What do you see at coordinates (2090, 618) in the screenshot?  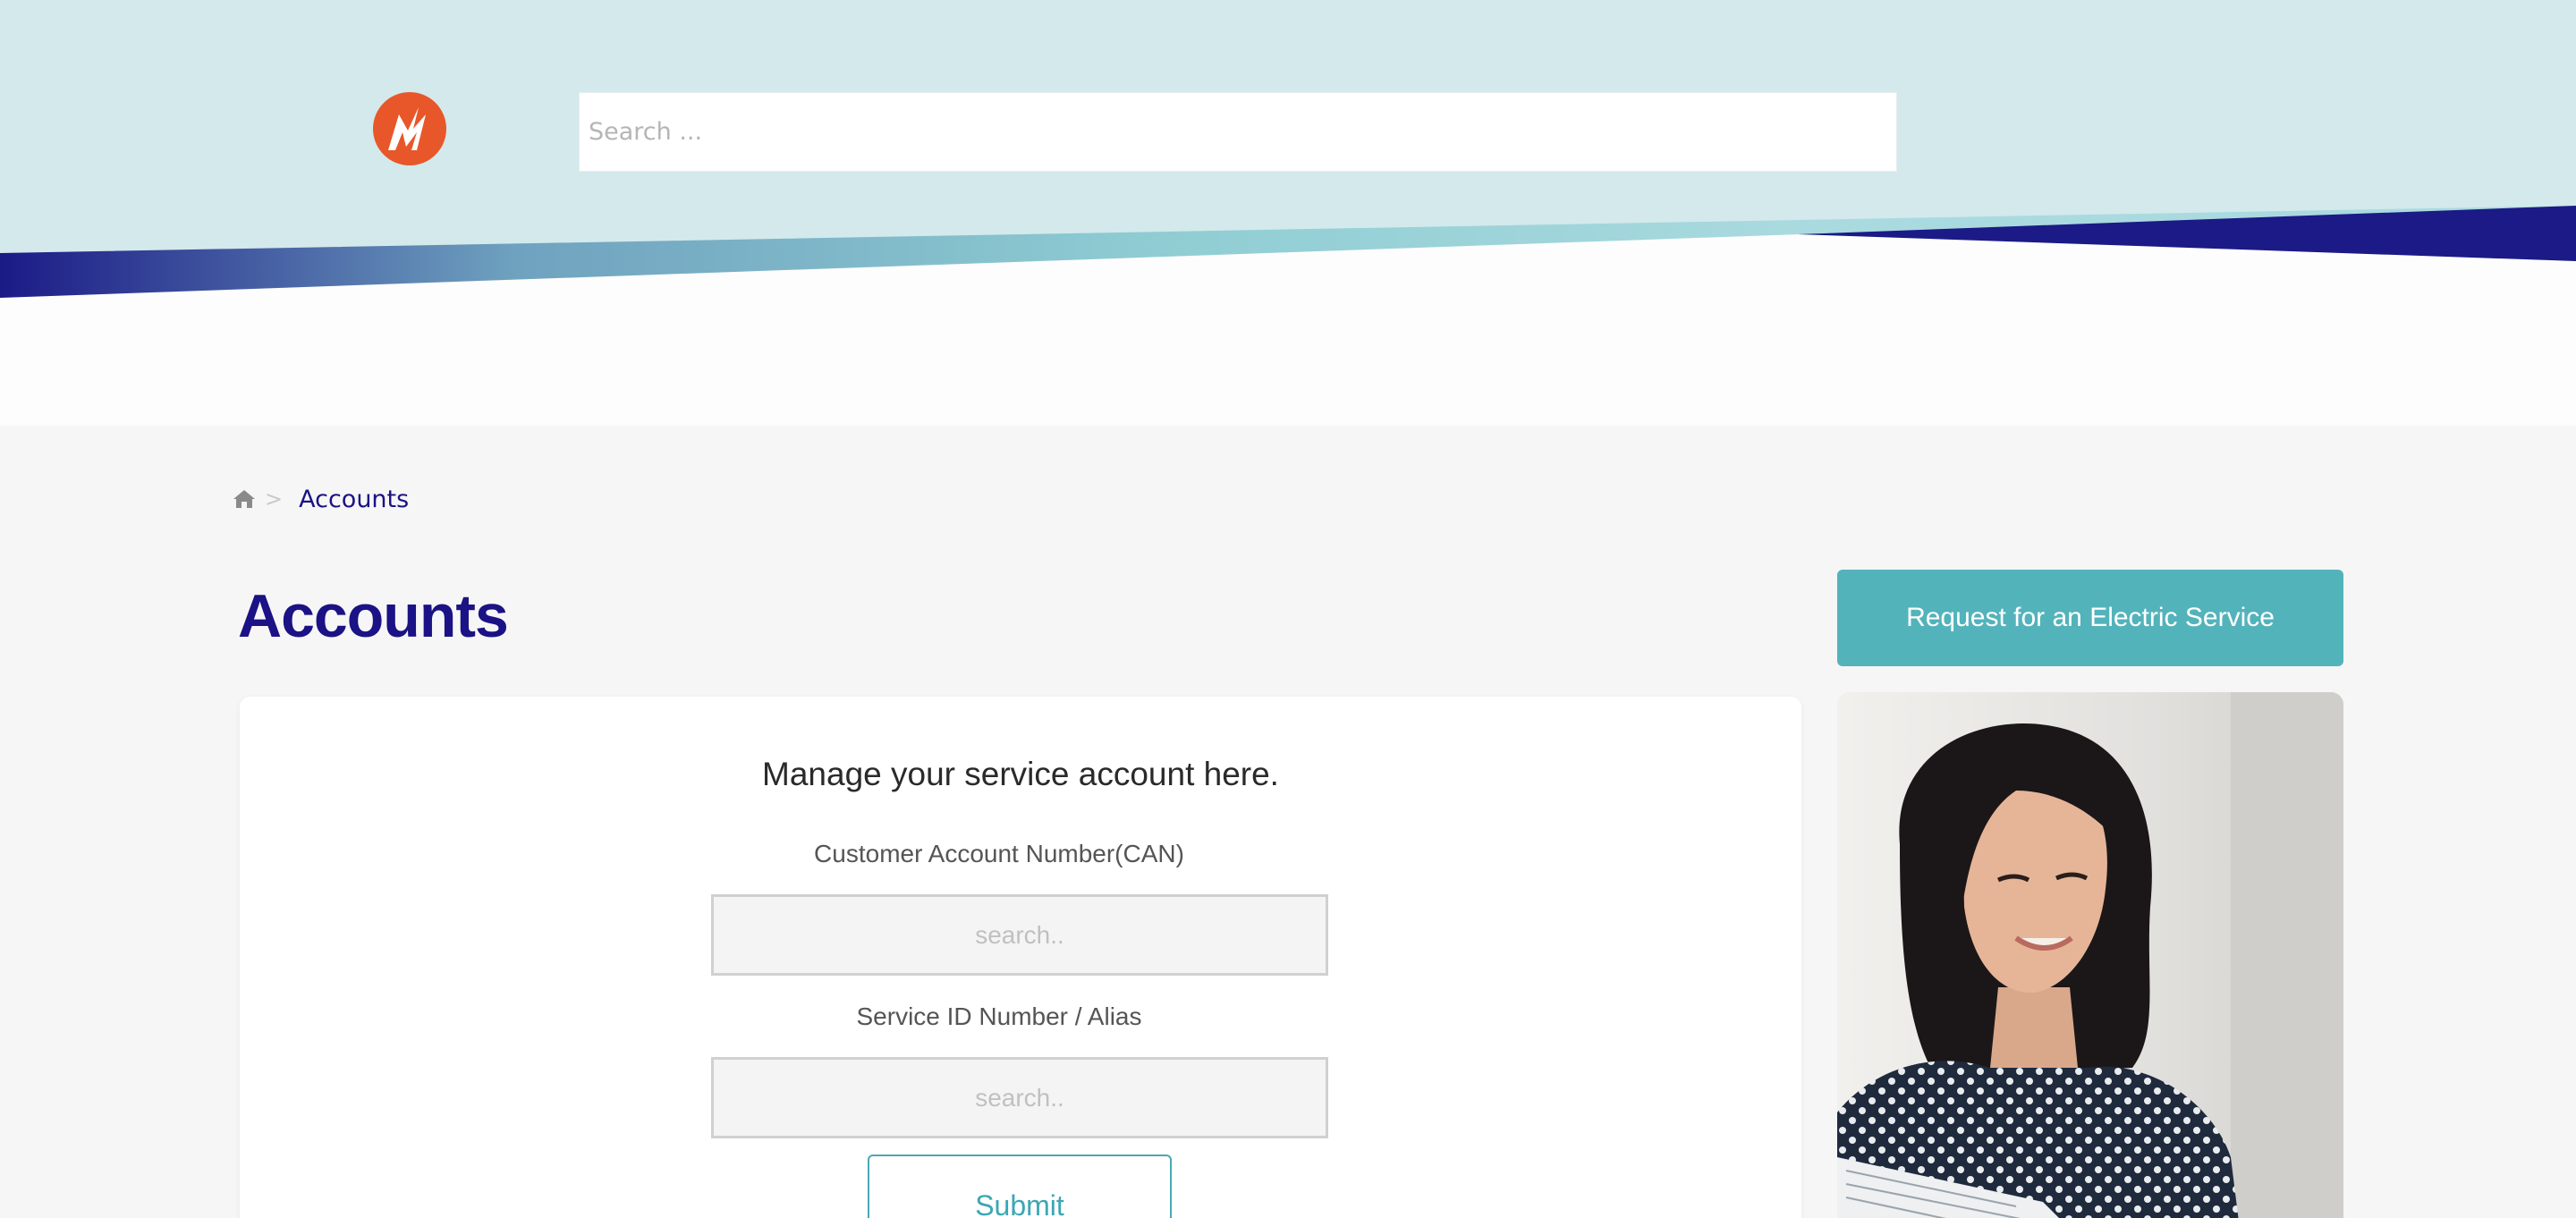 I see `request-electric-service-button: Request for an Electric Service` at bounding box center [2090, 618].